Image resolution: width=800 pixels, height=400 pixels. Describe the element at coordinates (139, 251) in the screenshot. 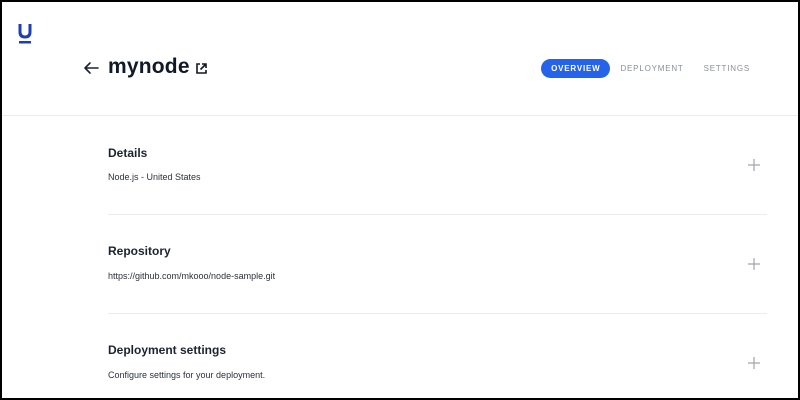

I see `section-title: Repository` at that location.